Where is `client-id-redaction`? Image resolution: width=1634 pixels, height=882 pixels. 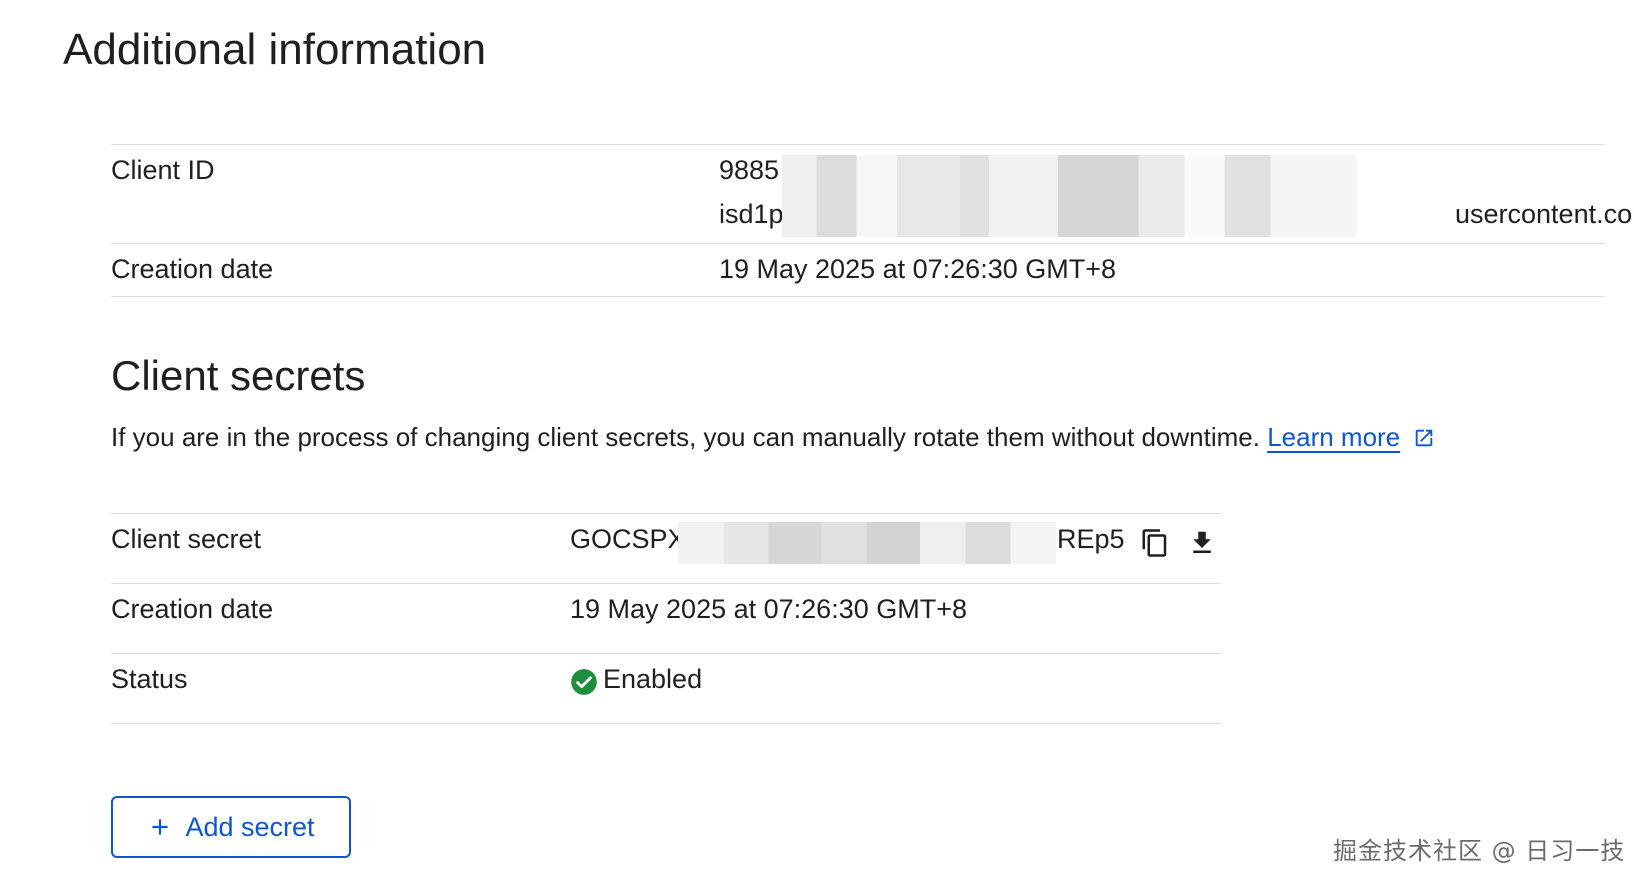 client-id-redaction is located at coordinates (1069, 196).